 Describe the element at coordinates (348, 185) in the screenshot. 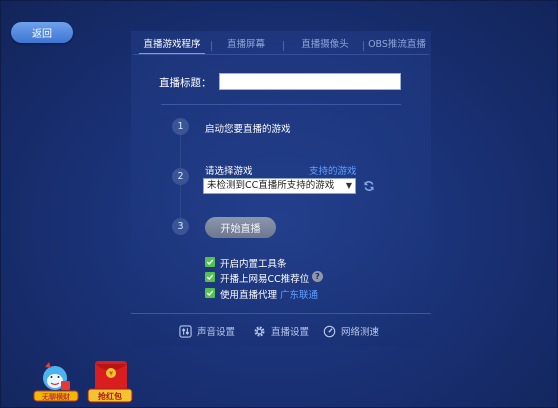

I see `chevron-down-icon: ▼` at that location.